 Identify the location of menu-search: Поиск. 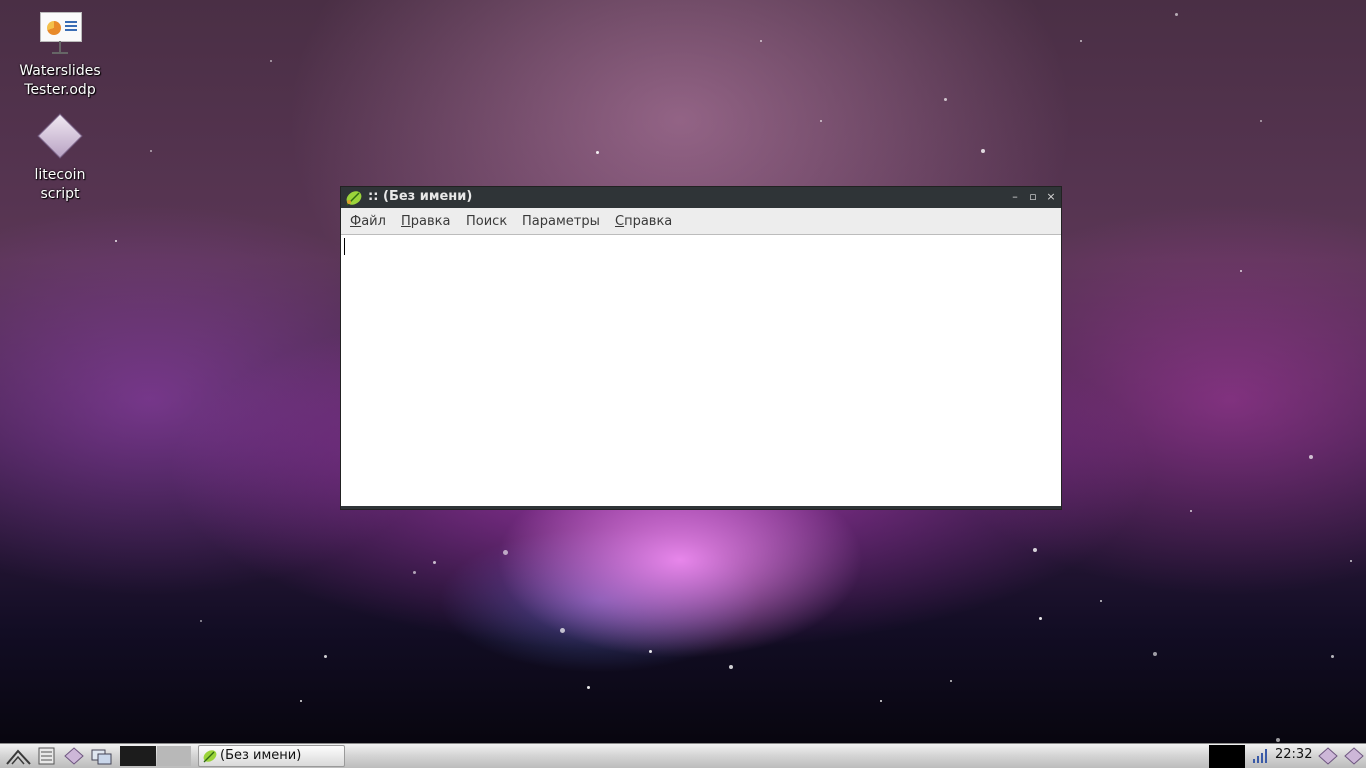
(486, 221).